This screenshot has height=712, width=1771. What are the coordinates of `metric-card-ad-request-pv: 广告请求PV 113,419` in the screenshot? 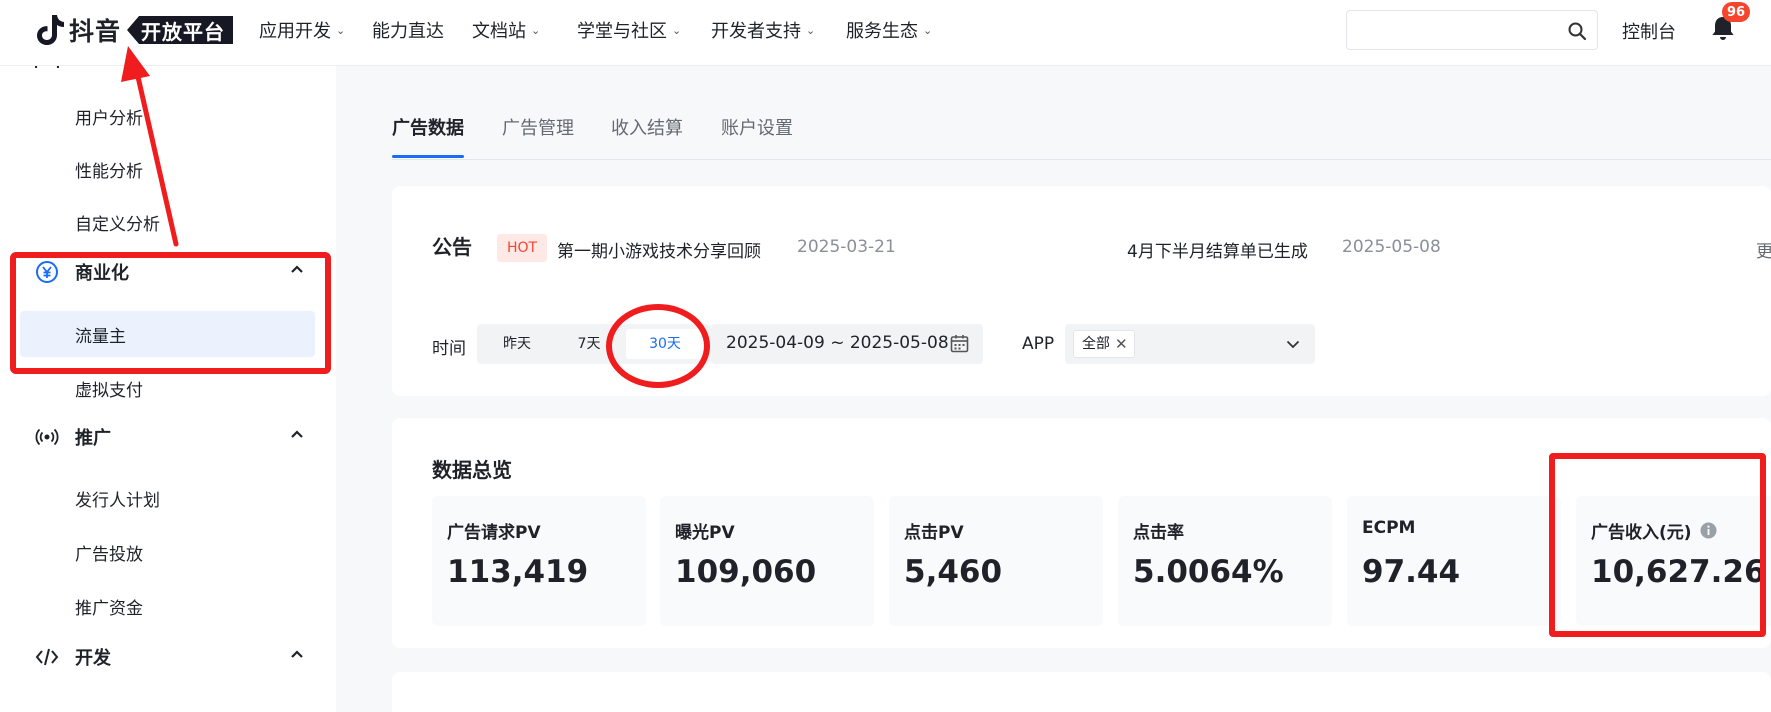 It's located at (539, 561).